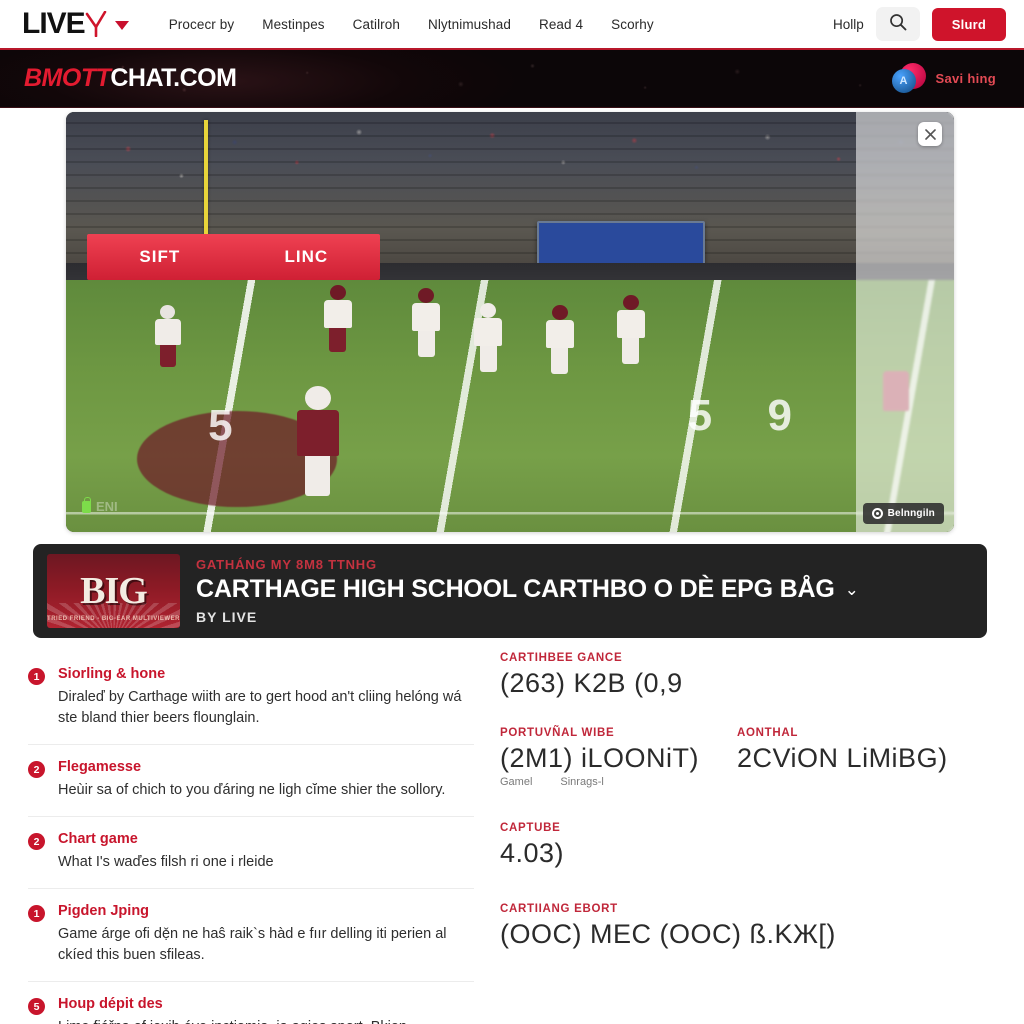  Describe the element at coordinates (286, 564) in the screenshot. I see `stream-eyebrow: GATHÁNG MY 8M8 TTNHG` at that location.